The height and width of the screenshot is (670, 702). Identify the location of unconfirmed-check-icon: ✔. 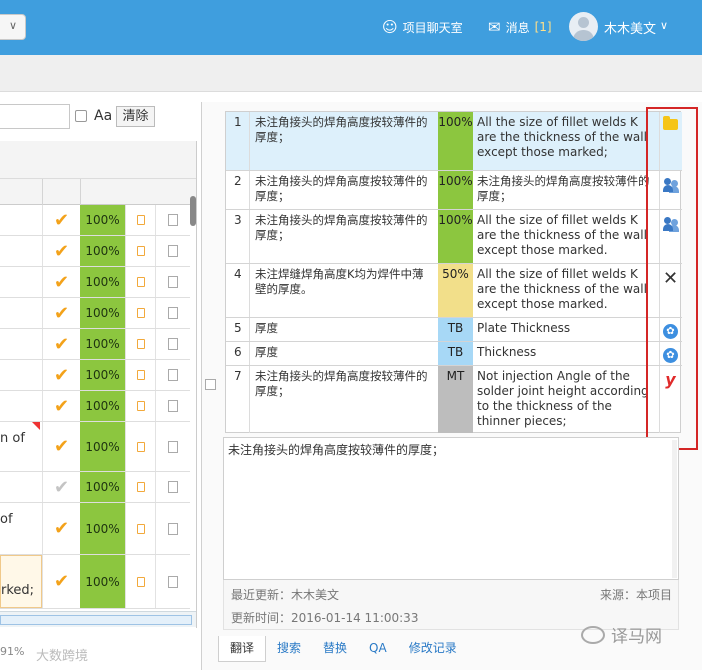
(61, 487).